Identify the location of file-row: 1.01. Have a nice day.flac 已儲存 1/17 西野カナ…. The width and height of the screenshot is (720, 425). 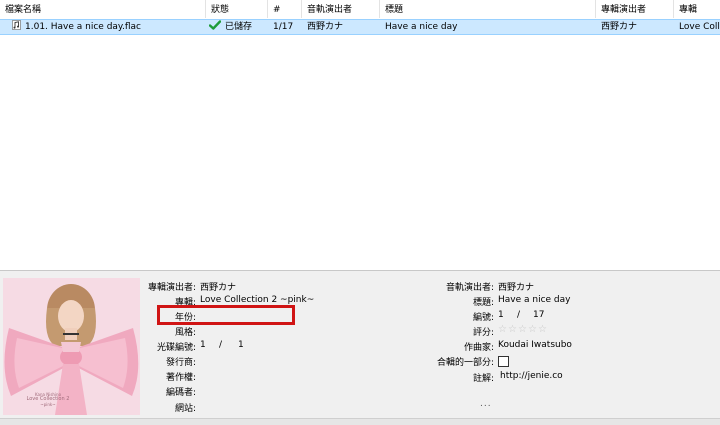
(360, 27).